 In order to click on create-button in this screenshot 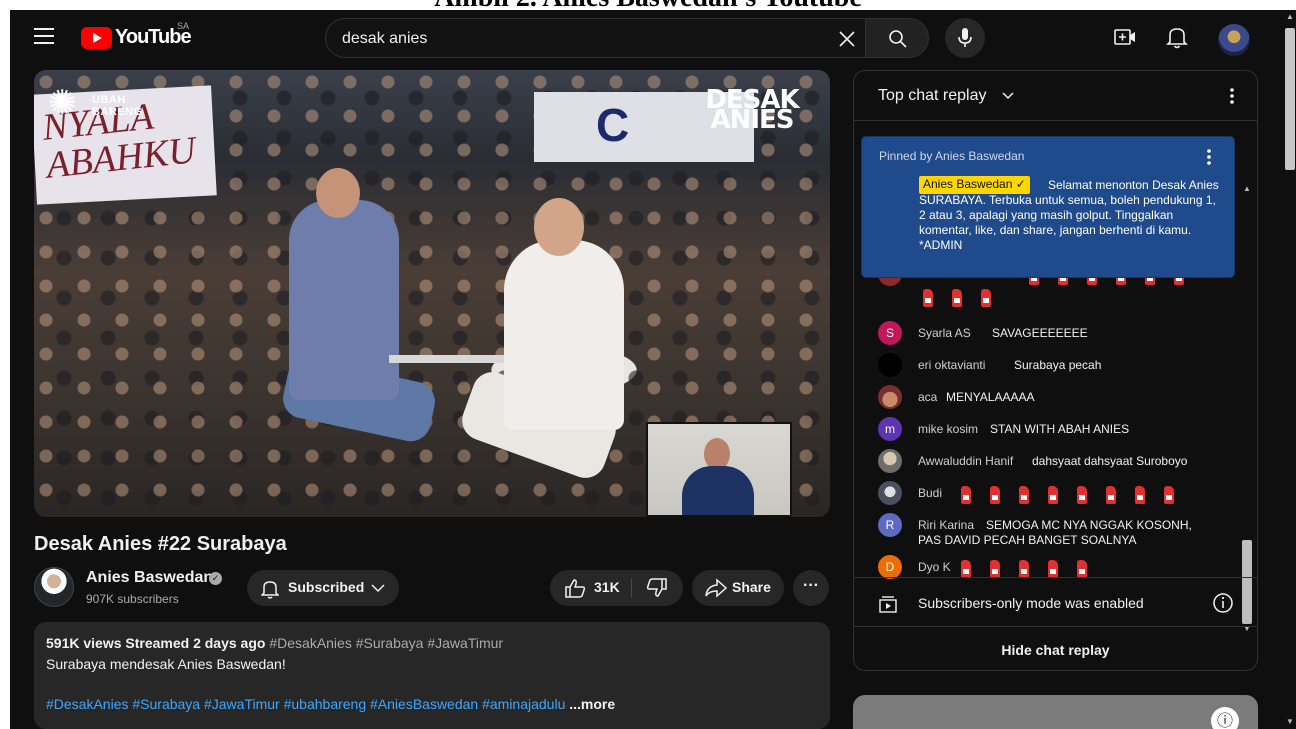, I will do `click(1127, 38)`.